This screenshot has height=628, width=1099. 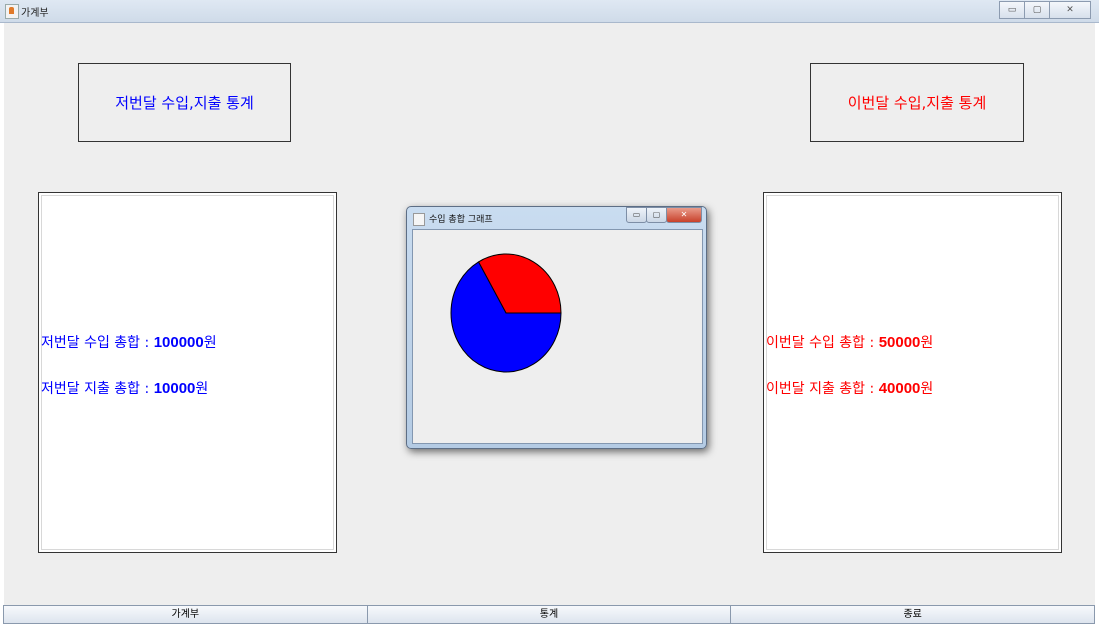 I want to click on last-month-income-unit: 원, so click(x=210, y=343).